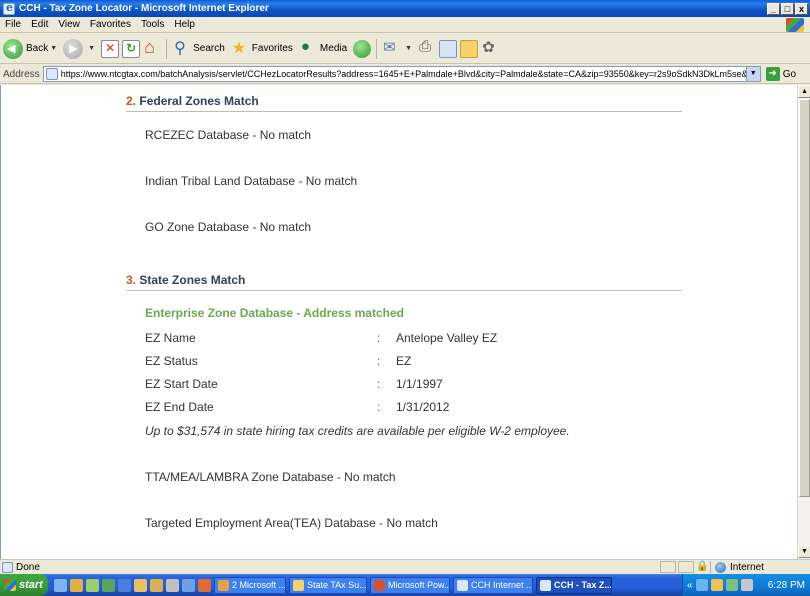 Image resolution: width=810 pixels, height=596 pixels. I want to click on stop-icon, so click(110, 48).